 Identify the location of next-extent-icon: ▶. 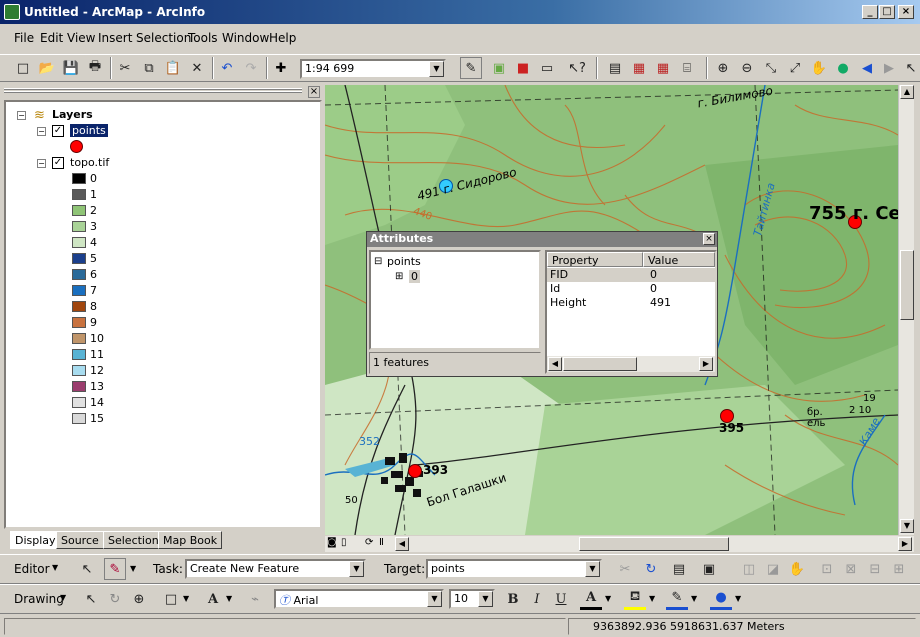
(889, 68).